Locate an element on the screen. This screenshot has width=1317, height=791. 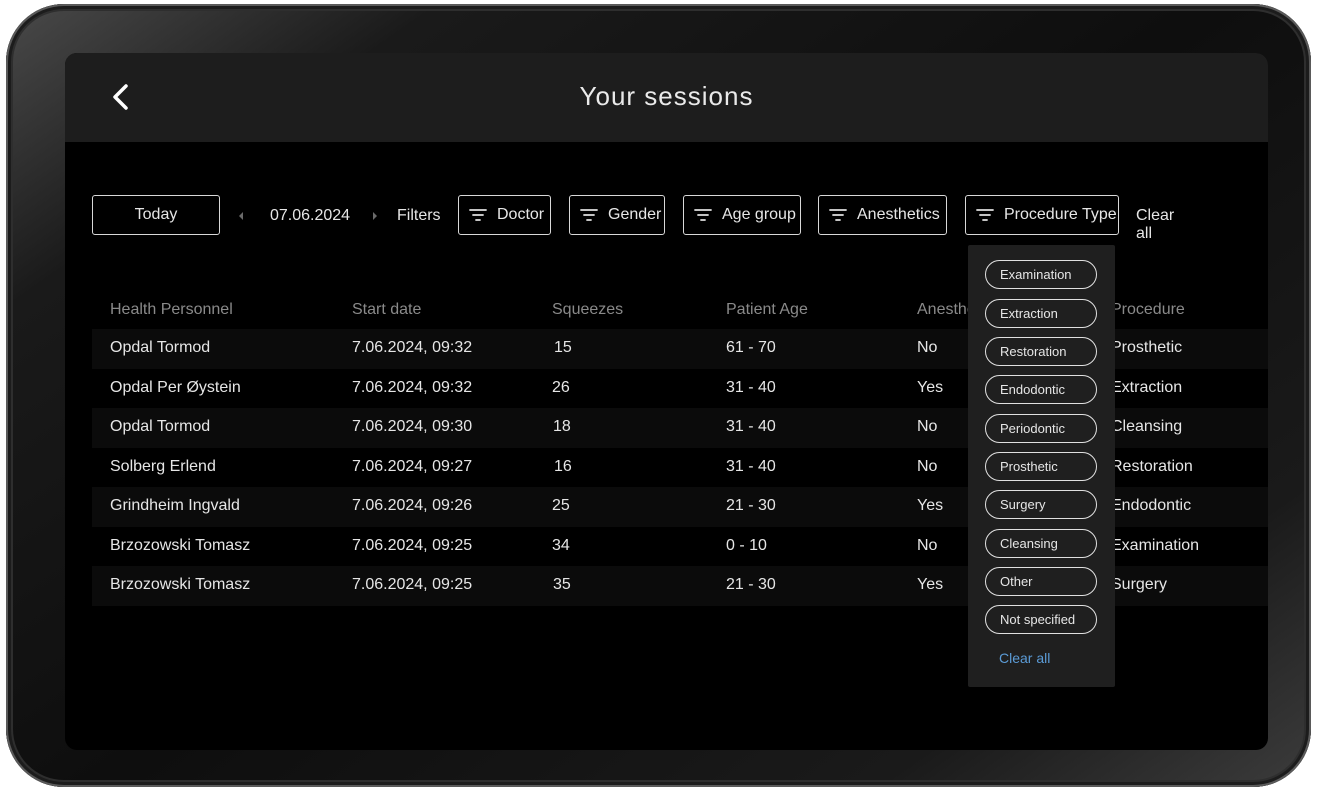
column-header: Health Personnel is located at coordinates (171, 310).